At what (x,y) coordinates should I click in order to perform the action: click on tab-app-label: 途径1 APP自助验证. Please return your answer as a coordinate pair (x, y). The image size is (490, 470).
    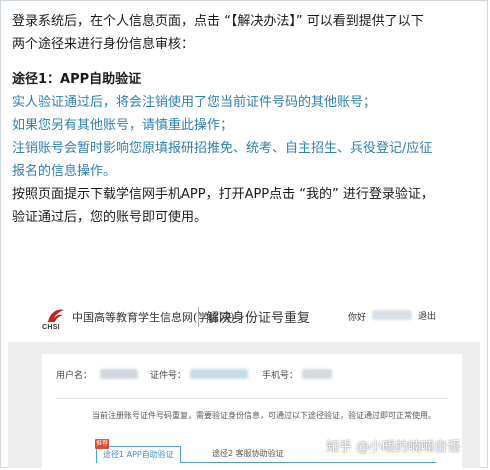
    Looking at the image, I should click on (138, 454).